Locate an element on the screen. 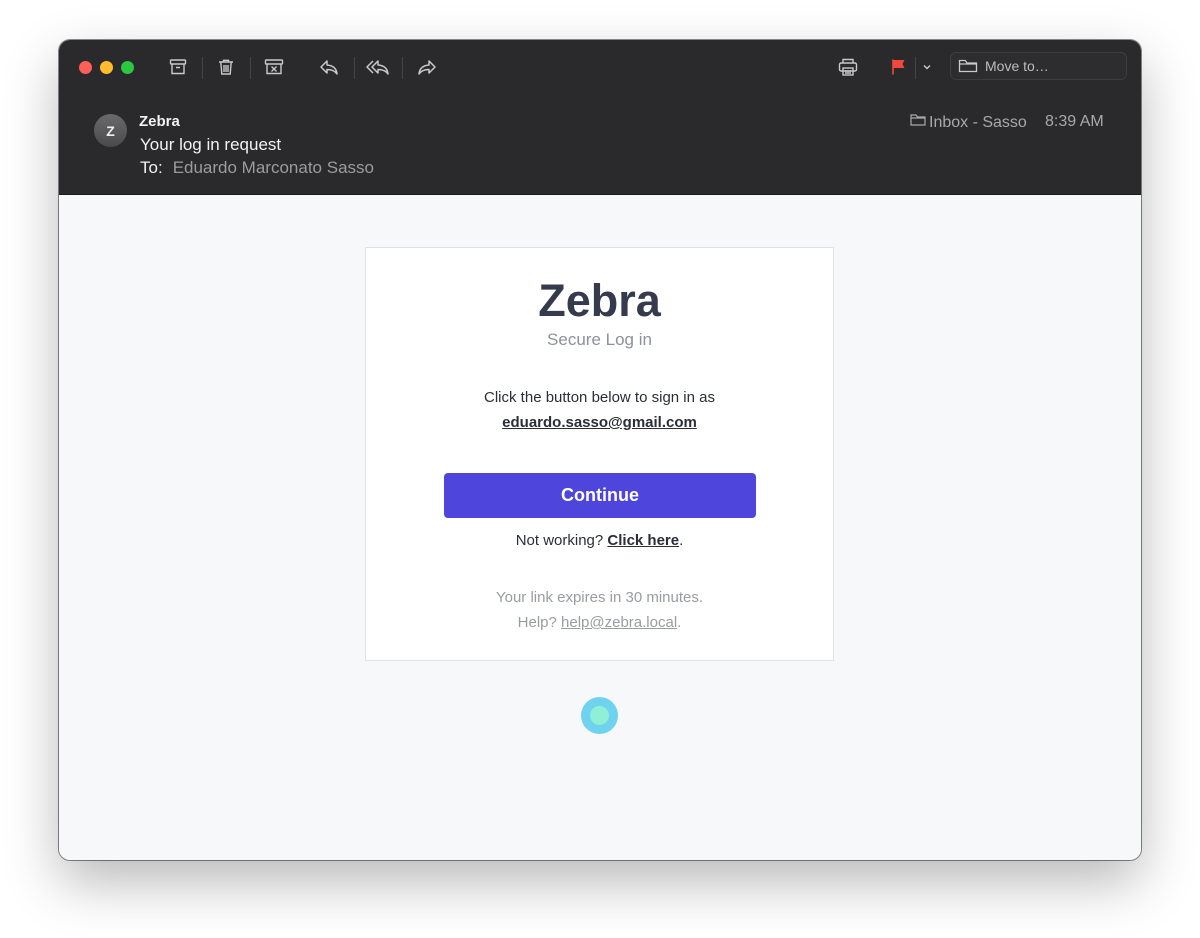 This screenshot has height=938, width=1200. junk-icon is located at coordinates (274, 67).